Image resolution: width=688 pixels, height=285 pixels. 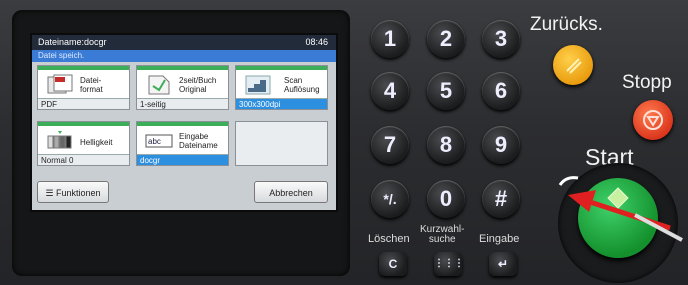 I want to click on tile-file-format: Datei- format PDF, so click(x=83, y=87).